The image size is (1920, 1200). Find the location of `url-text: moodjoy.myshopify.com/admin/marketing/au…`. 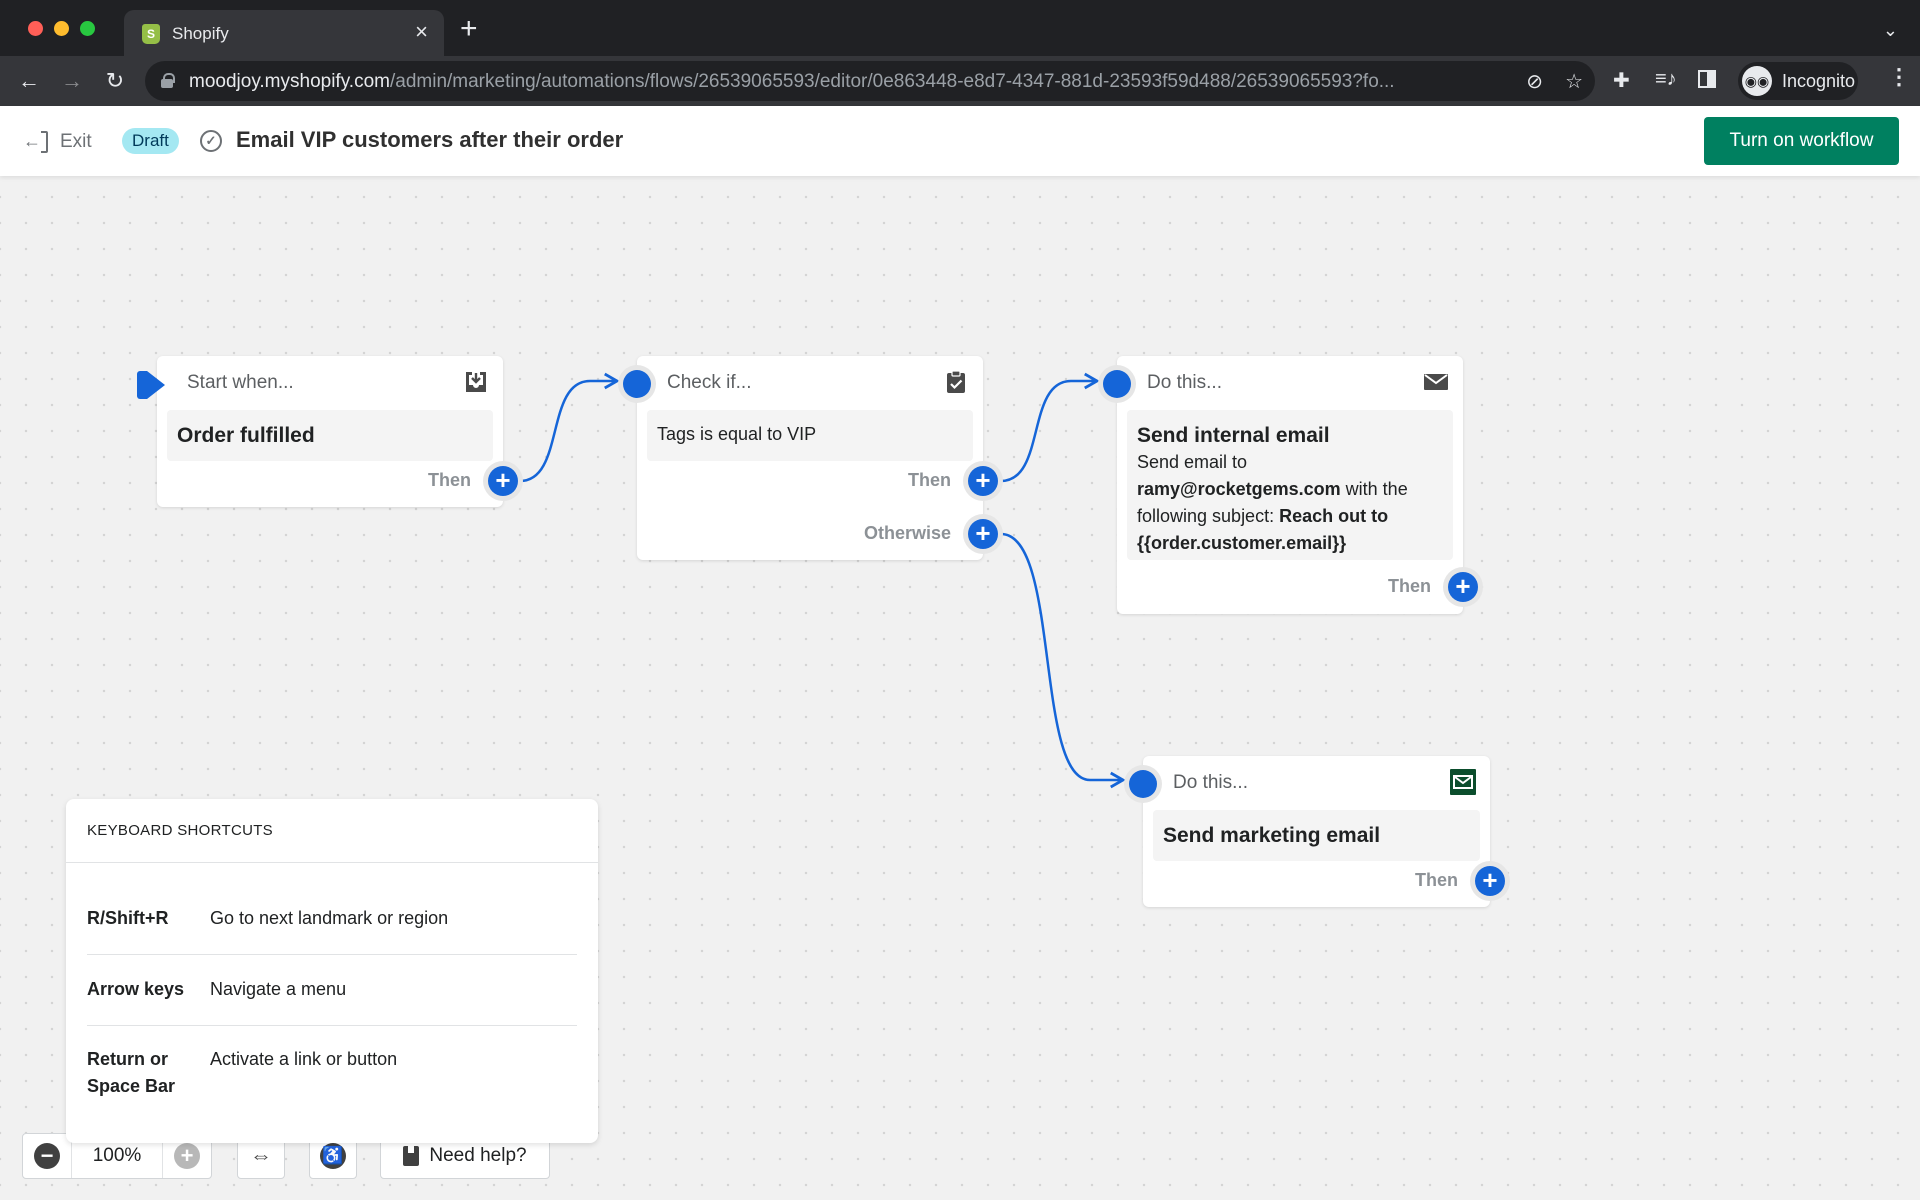

url-text: moodjoy.myshopify.com/admin/marketing/au… is located at coordinates (792, 82).